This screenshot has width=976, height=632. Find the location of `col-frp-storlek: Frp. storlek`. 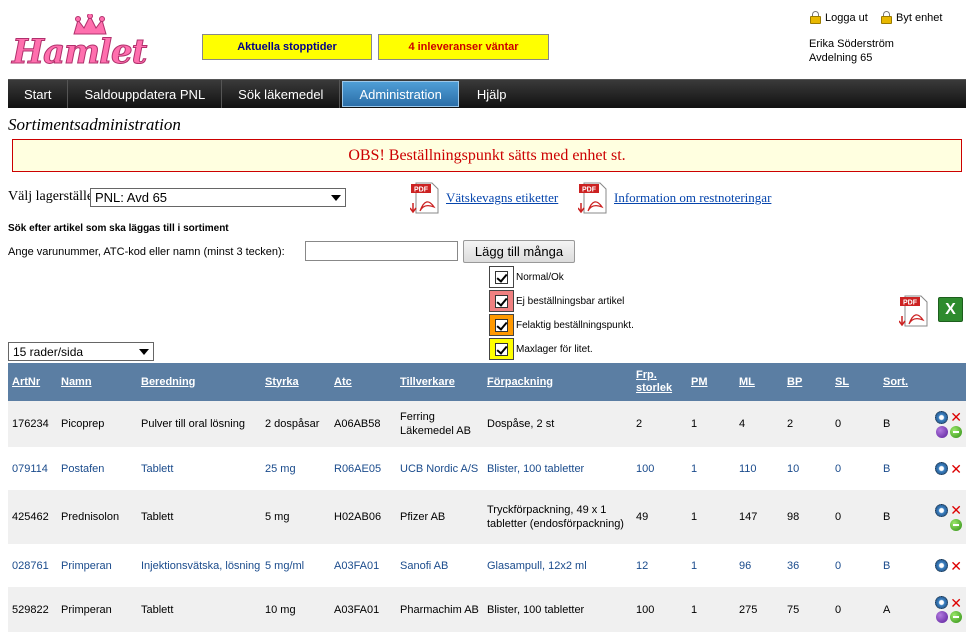

col-frp-storlek: Frp. storlek is located at coordinates (659, 382).